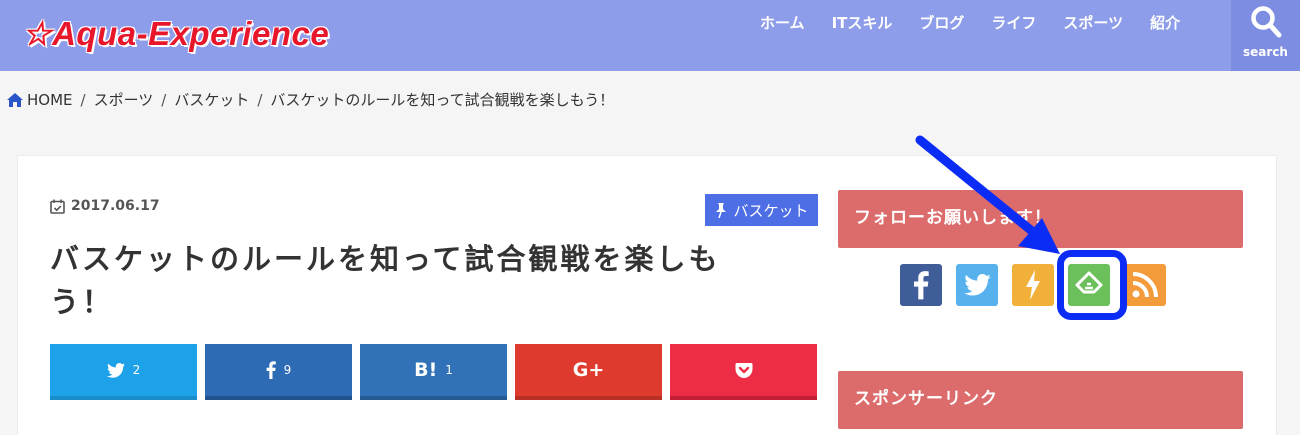  Describe the element at coordinates (175, 33) in the screenshot. I see `site-logo: ☆Aqua-Experience` at that location.